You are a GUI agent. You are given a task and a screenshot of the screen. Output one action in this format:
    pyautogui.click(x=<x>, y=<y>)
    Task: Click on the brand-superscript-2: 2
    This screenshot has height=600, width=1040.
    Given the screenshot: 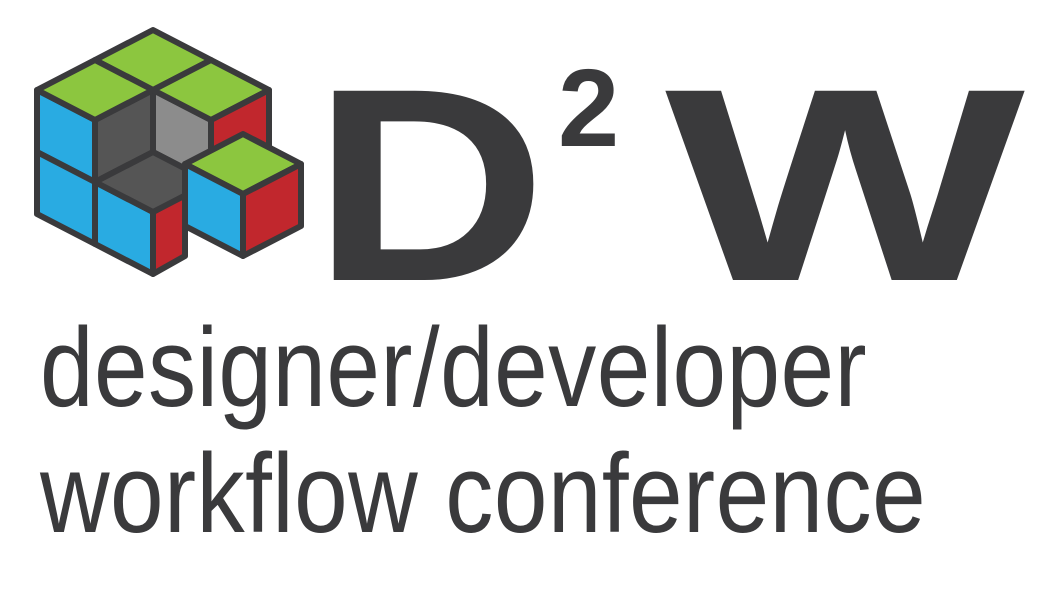 What is the action you would take?
    pyautogui.click(x=588, y=108)
    